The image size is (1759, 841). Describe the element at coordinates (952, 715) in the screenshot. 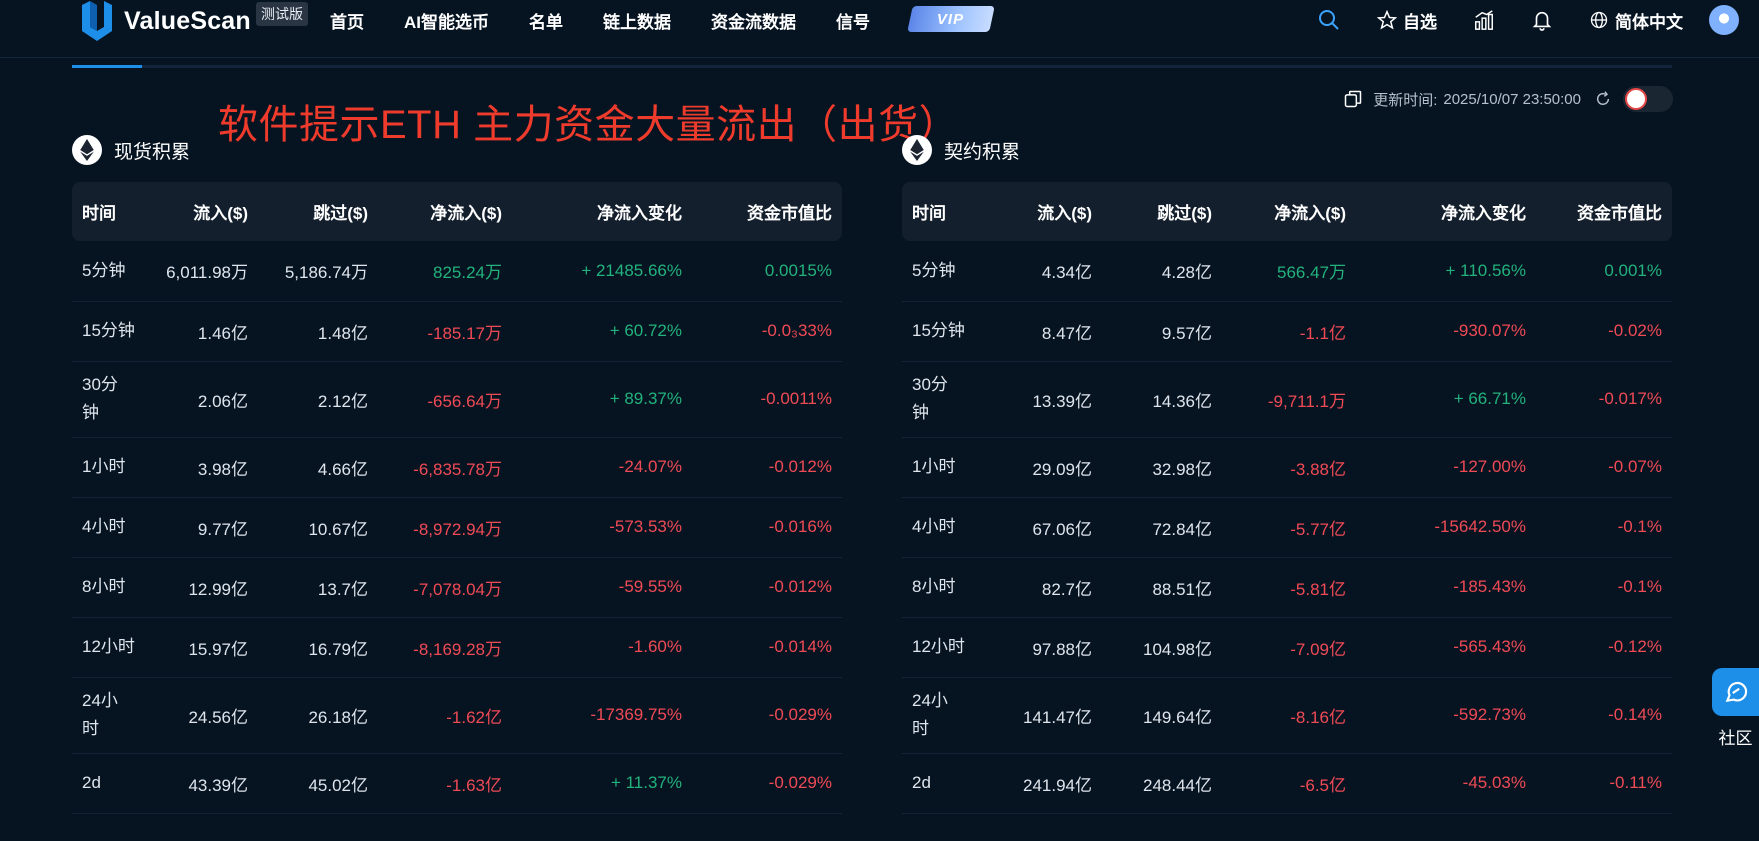

I see `cell-period: 24小 时` at that location.